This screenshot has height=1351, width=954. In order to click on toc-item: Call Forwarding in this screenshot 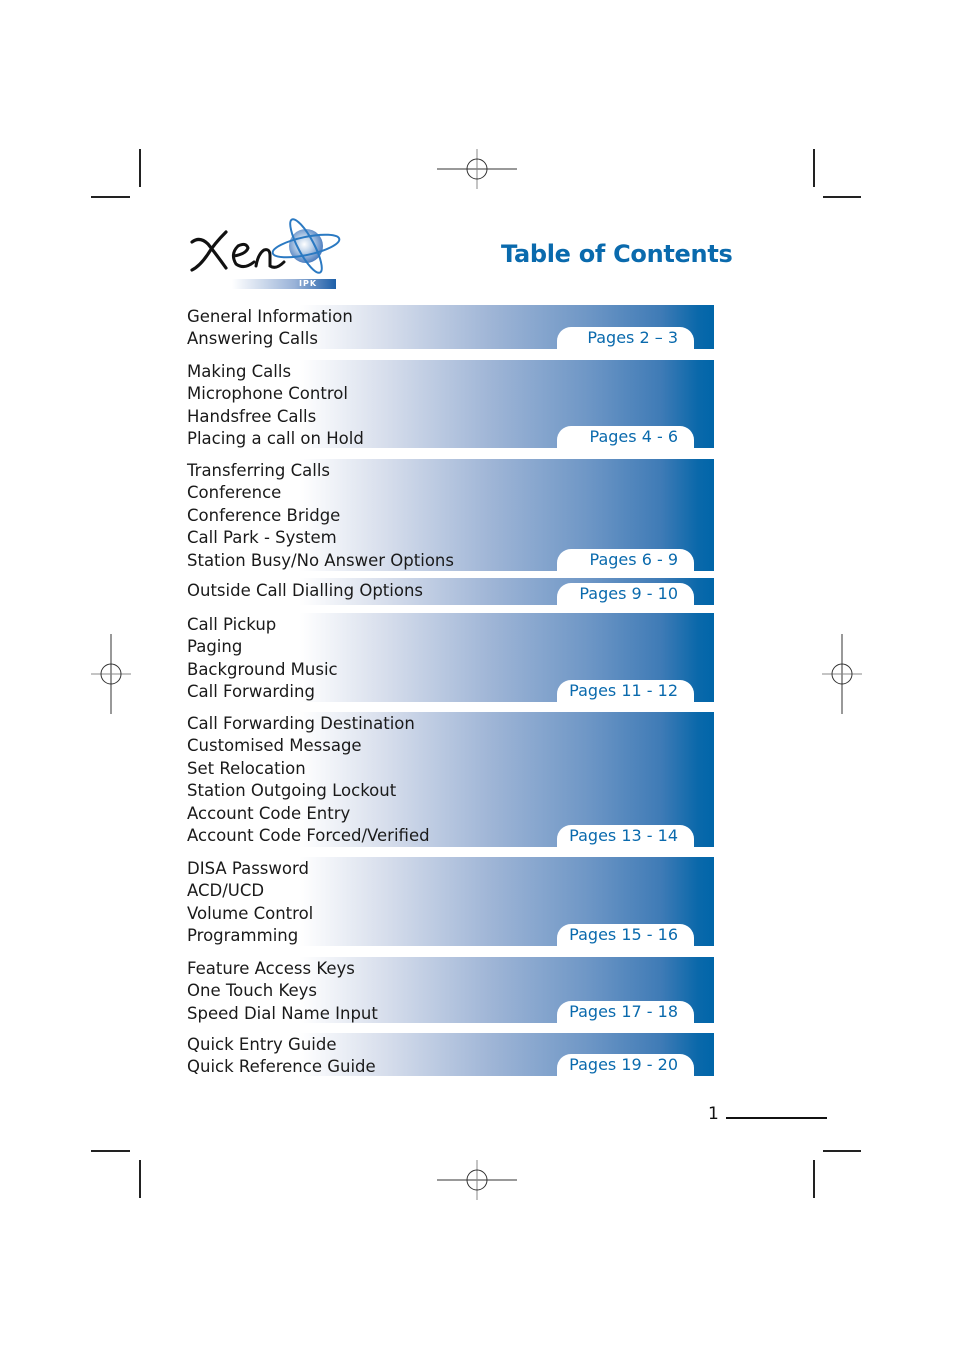, I will do `click(262, 692)`.